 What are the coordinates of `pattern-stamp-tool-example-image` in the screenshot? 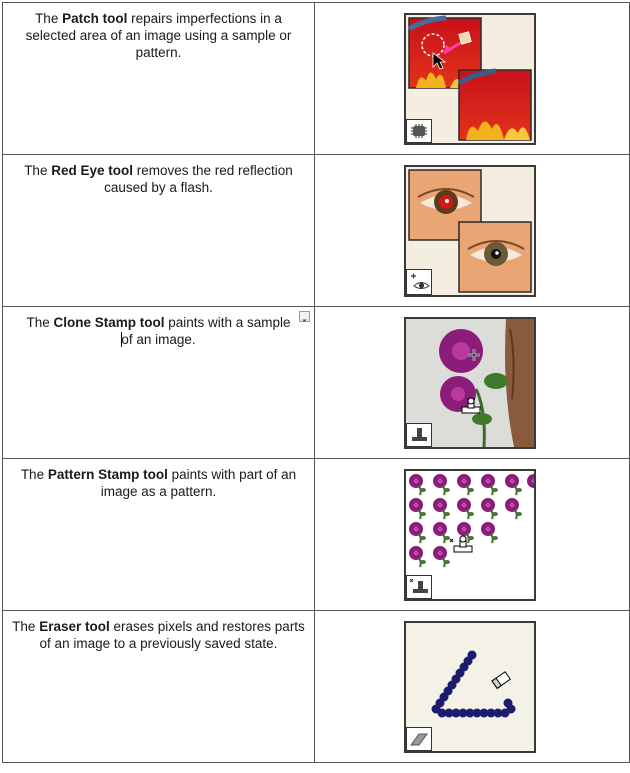 It's located at (470, 535).